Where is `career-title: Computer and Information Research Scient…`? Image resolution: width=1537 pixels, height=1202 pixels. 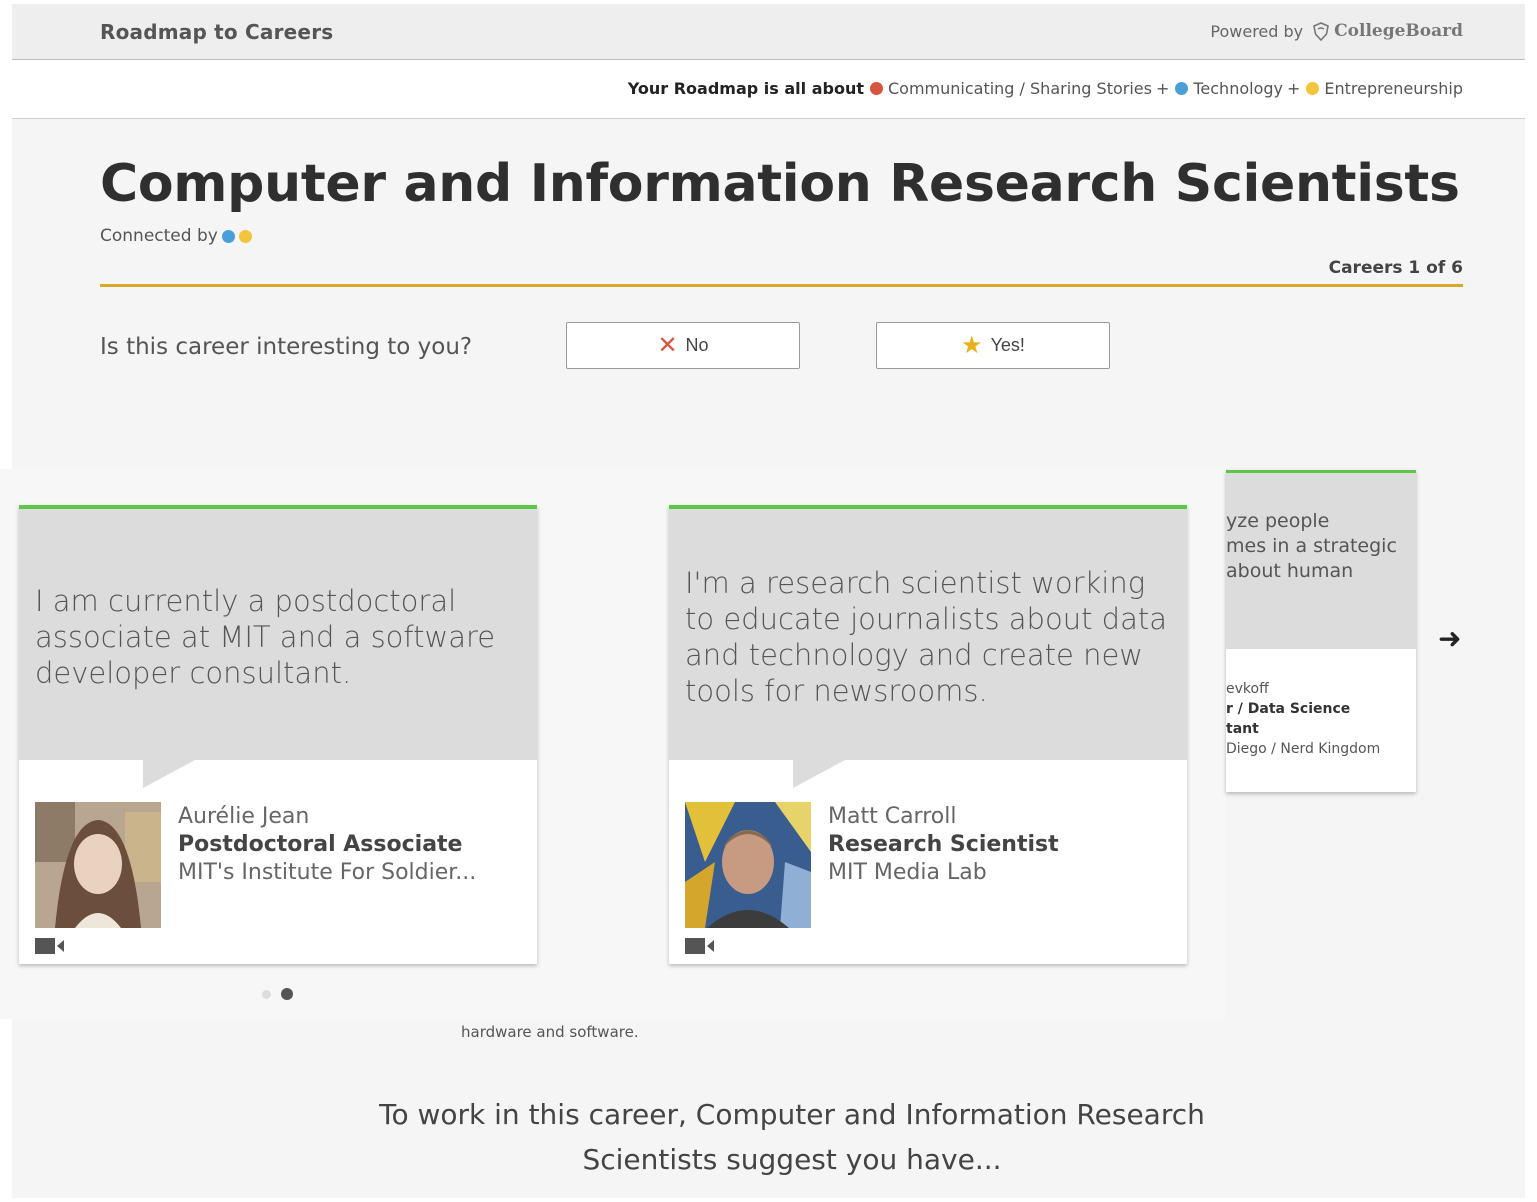
career-title: Computer and Information Research Scient… is located at coordinates (780, 184).